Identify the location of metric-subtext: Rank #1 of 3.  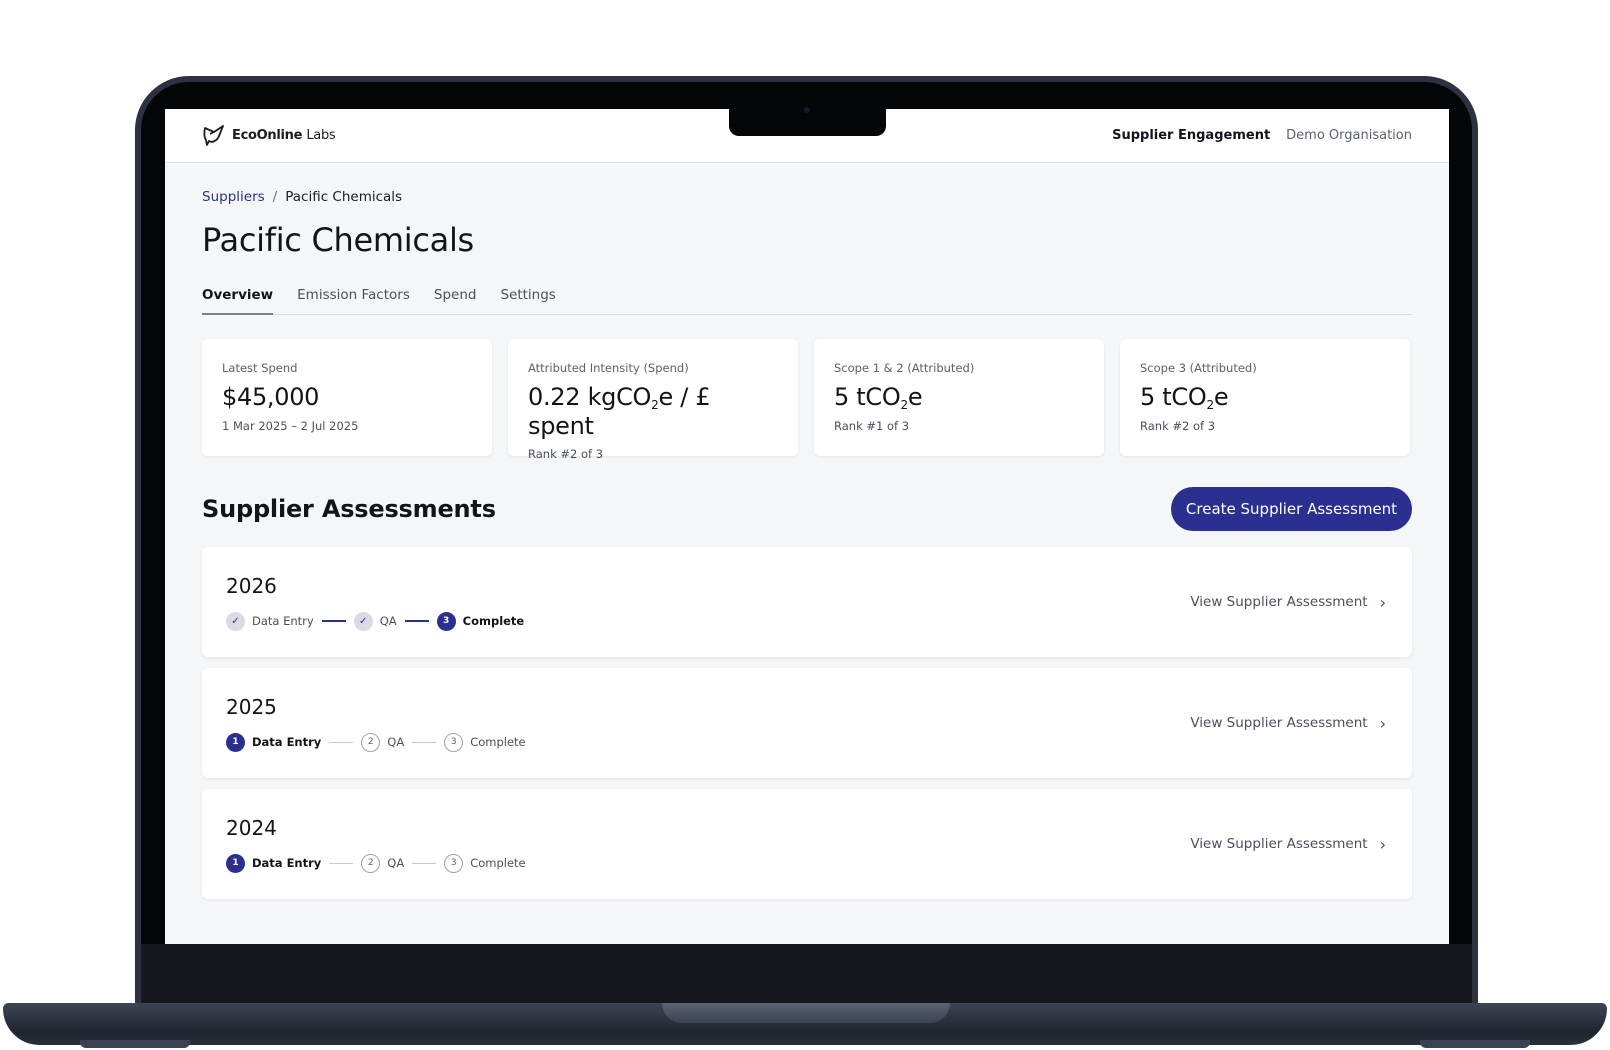
(872, 426).